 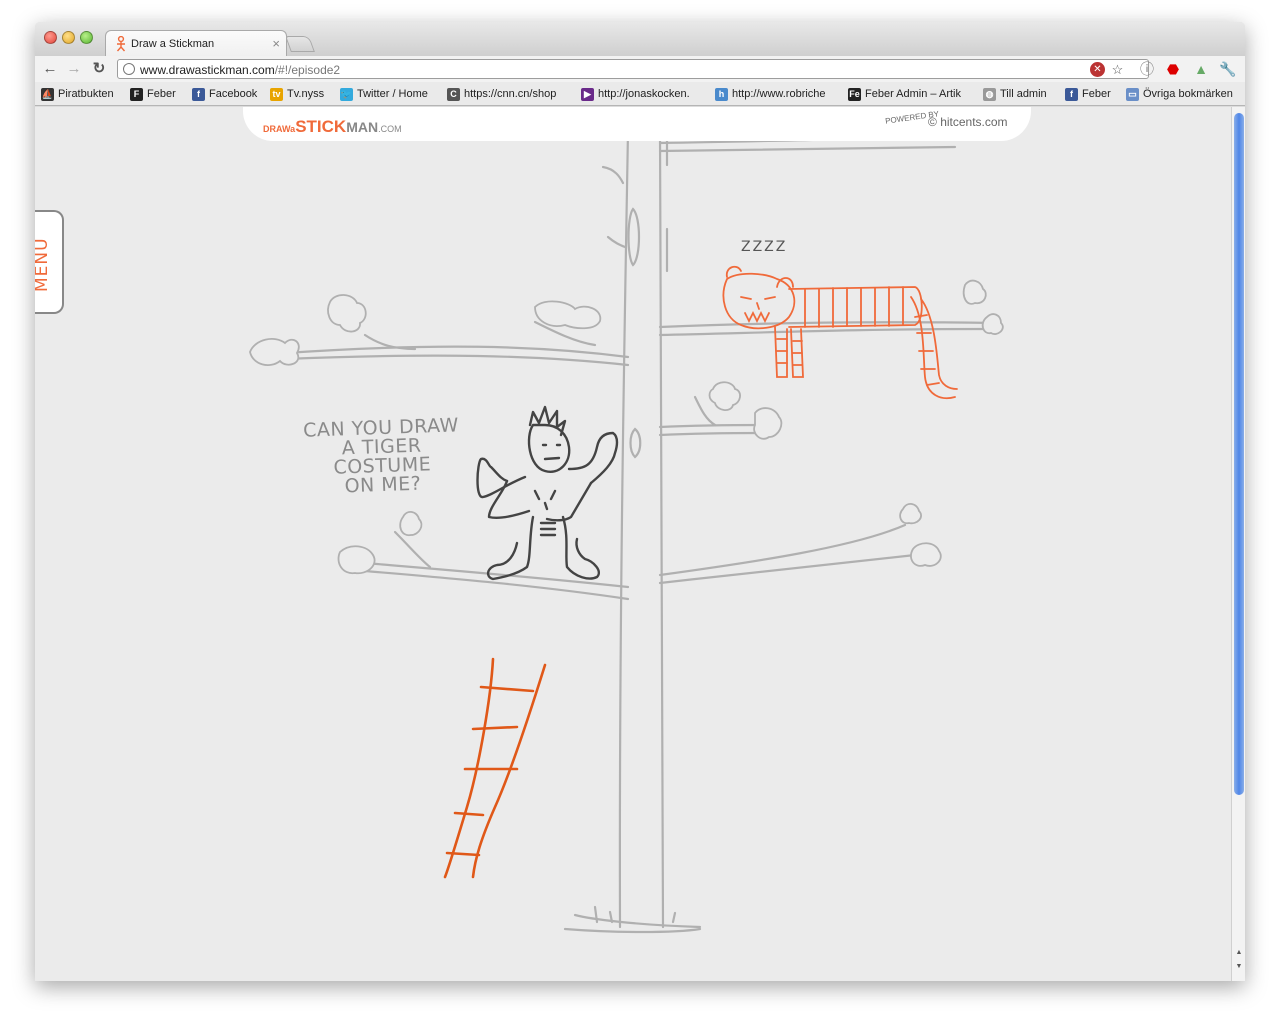 I want to click on bookmark-item: F Feber, so click(x=159, y=94).